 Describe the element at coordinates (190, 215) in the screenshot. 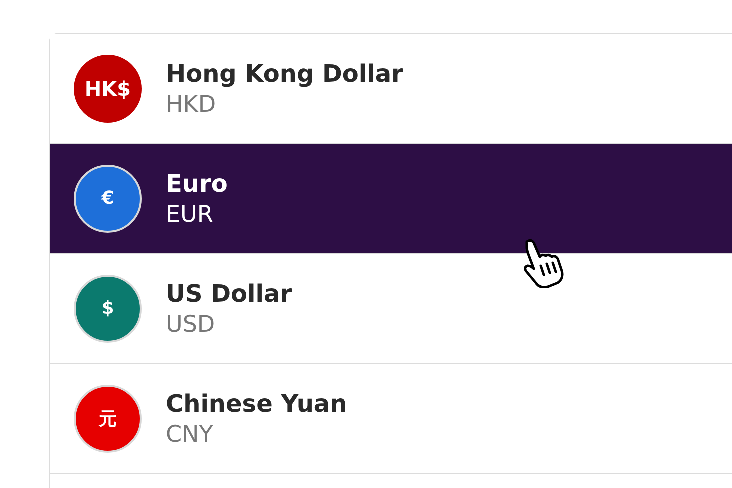

I see `currency-code: EUR` at that location.